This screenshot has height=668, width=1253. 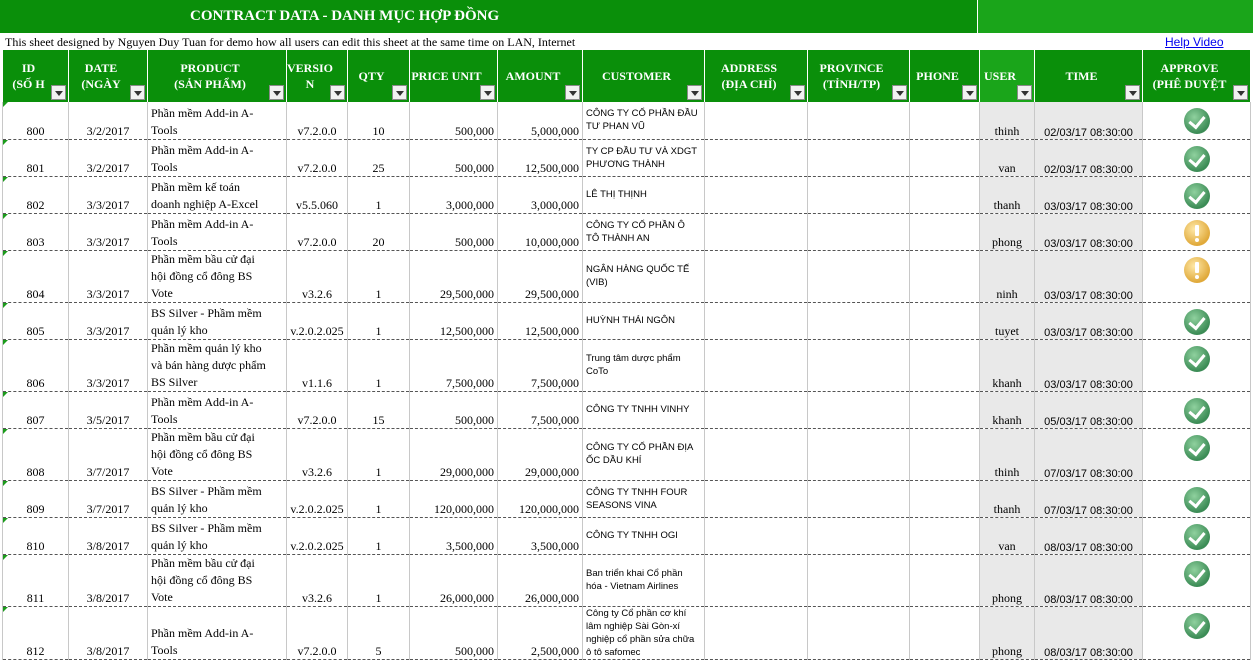 What do you see at coordinates (35, 454) in the screenshot?
I see `cell-id: 808` at bounding box center [35, 454].